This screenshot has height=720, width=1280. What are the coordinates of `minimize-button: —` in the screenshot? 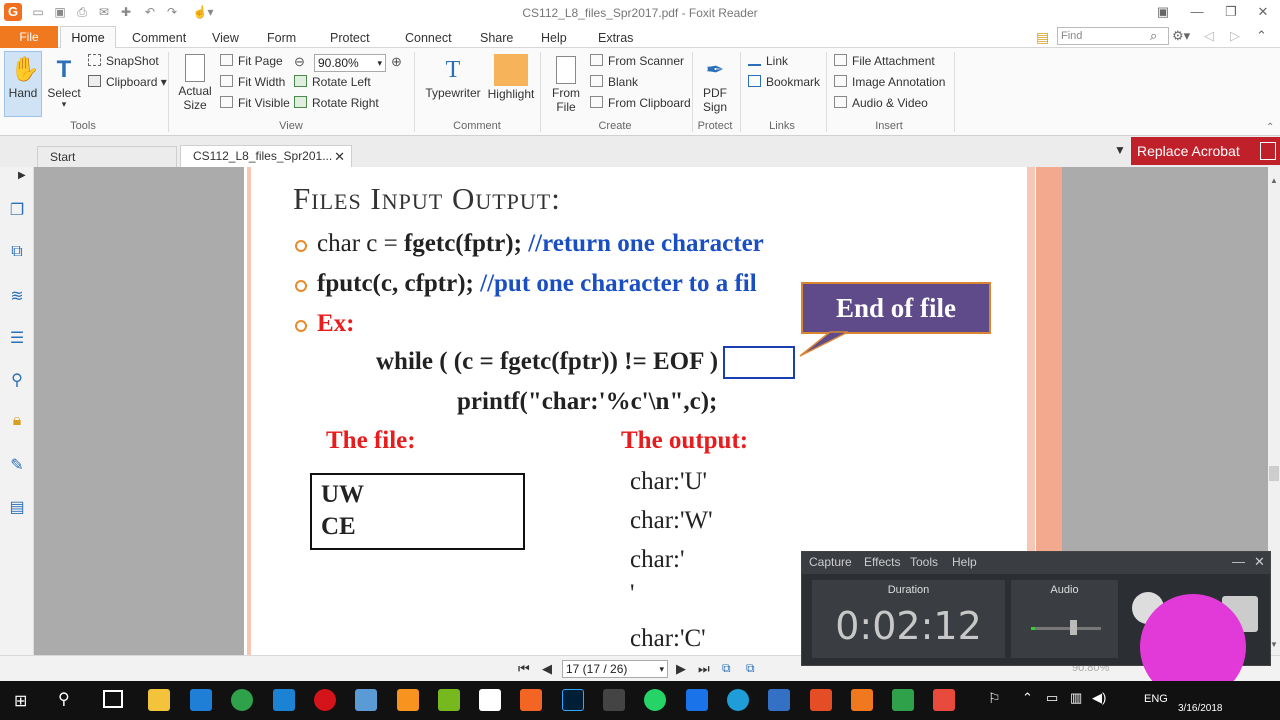 It's located at (1197, 12).